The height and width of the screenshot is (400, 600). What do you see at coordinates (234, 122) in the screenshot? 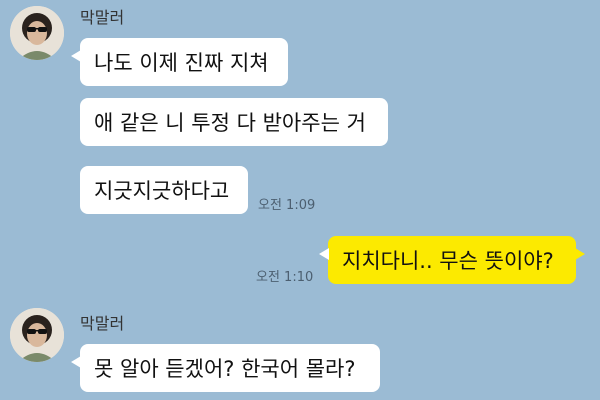
I see `incoming-message: 애 같은 니 투정 다 받아주는 거` at bounding box center [234, 122].